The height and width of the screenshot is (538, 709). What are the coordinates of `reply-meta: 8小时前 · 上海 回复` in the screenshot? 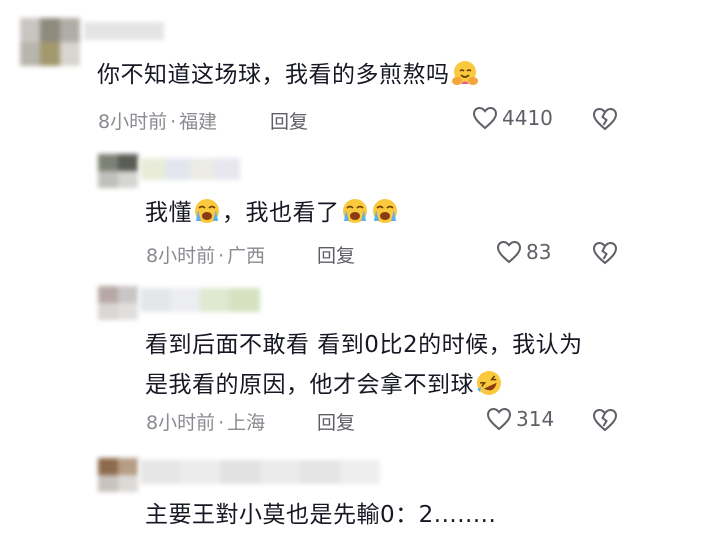 It's located at (296, 421).